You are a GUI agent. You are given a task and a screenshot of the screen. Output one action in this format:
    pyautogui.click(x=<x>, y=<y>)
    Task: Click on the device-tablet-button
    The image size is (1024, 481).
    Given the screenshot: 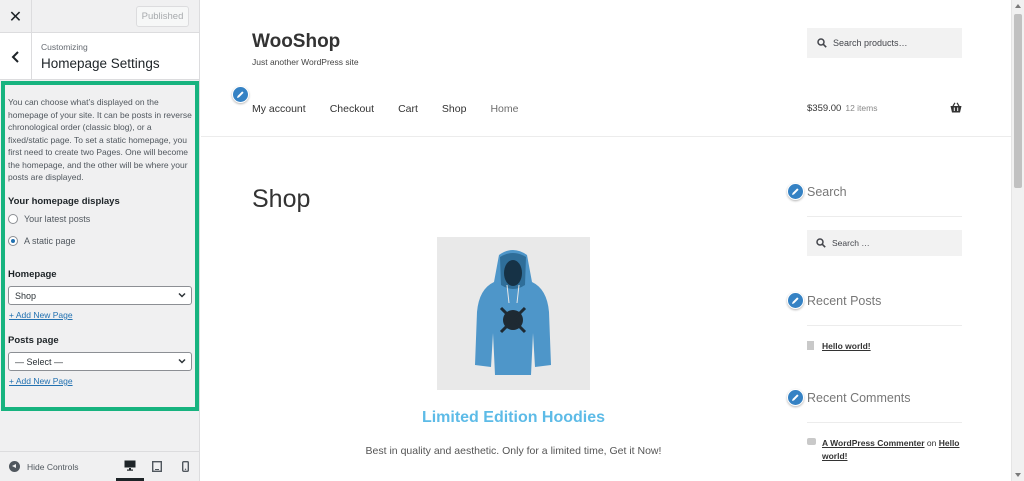 What is the action you would take?
    pyautogui.click(x=157, y=466)
    